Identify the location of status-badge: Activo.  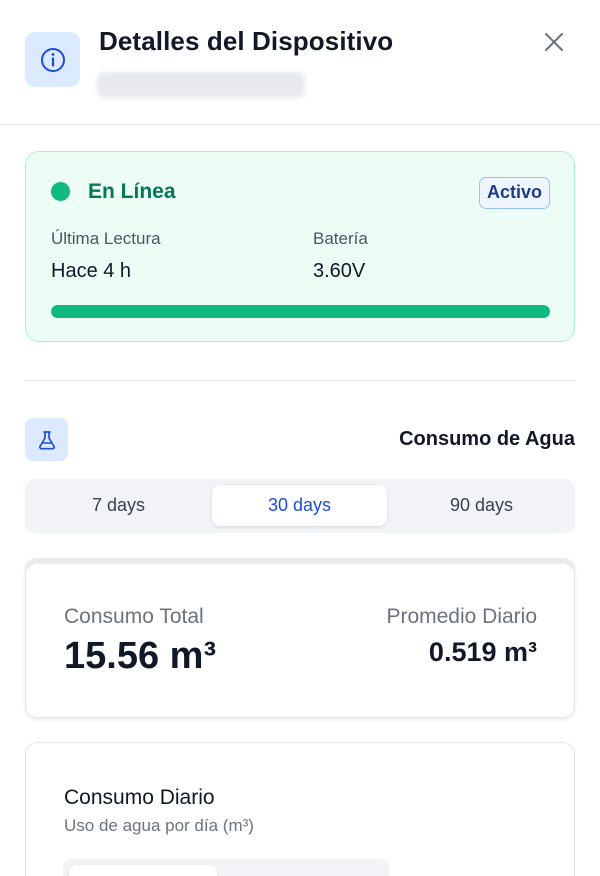
(514, 193).